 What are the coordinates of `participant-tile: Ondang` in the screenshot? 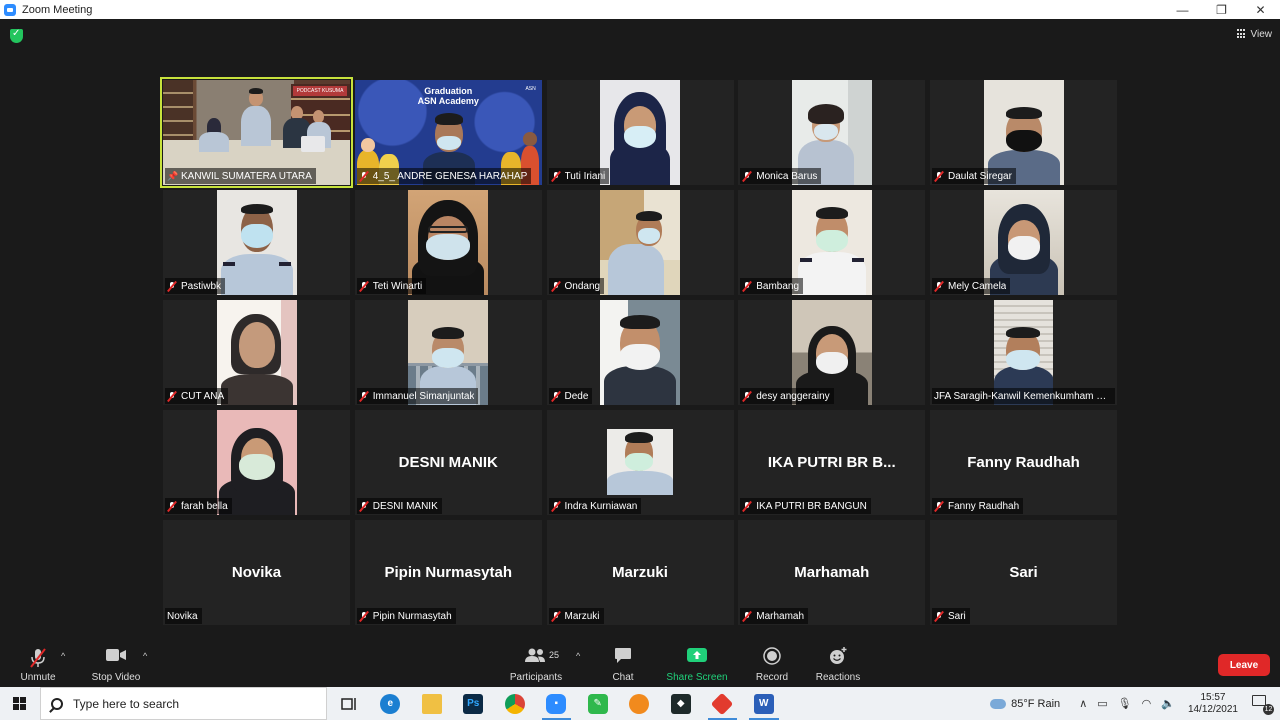 It's located at (640, 242).